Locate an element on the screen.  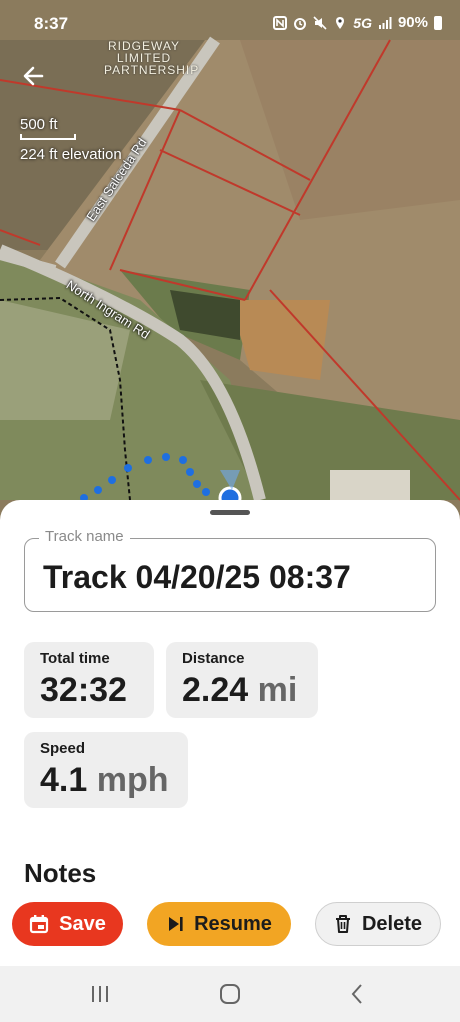
battery-level: 90% is located at coordinates (412, 22).